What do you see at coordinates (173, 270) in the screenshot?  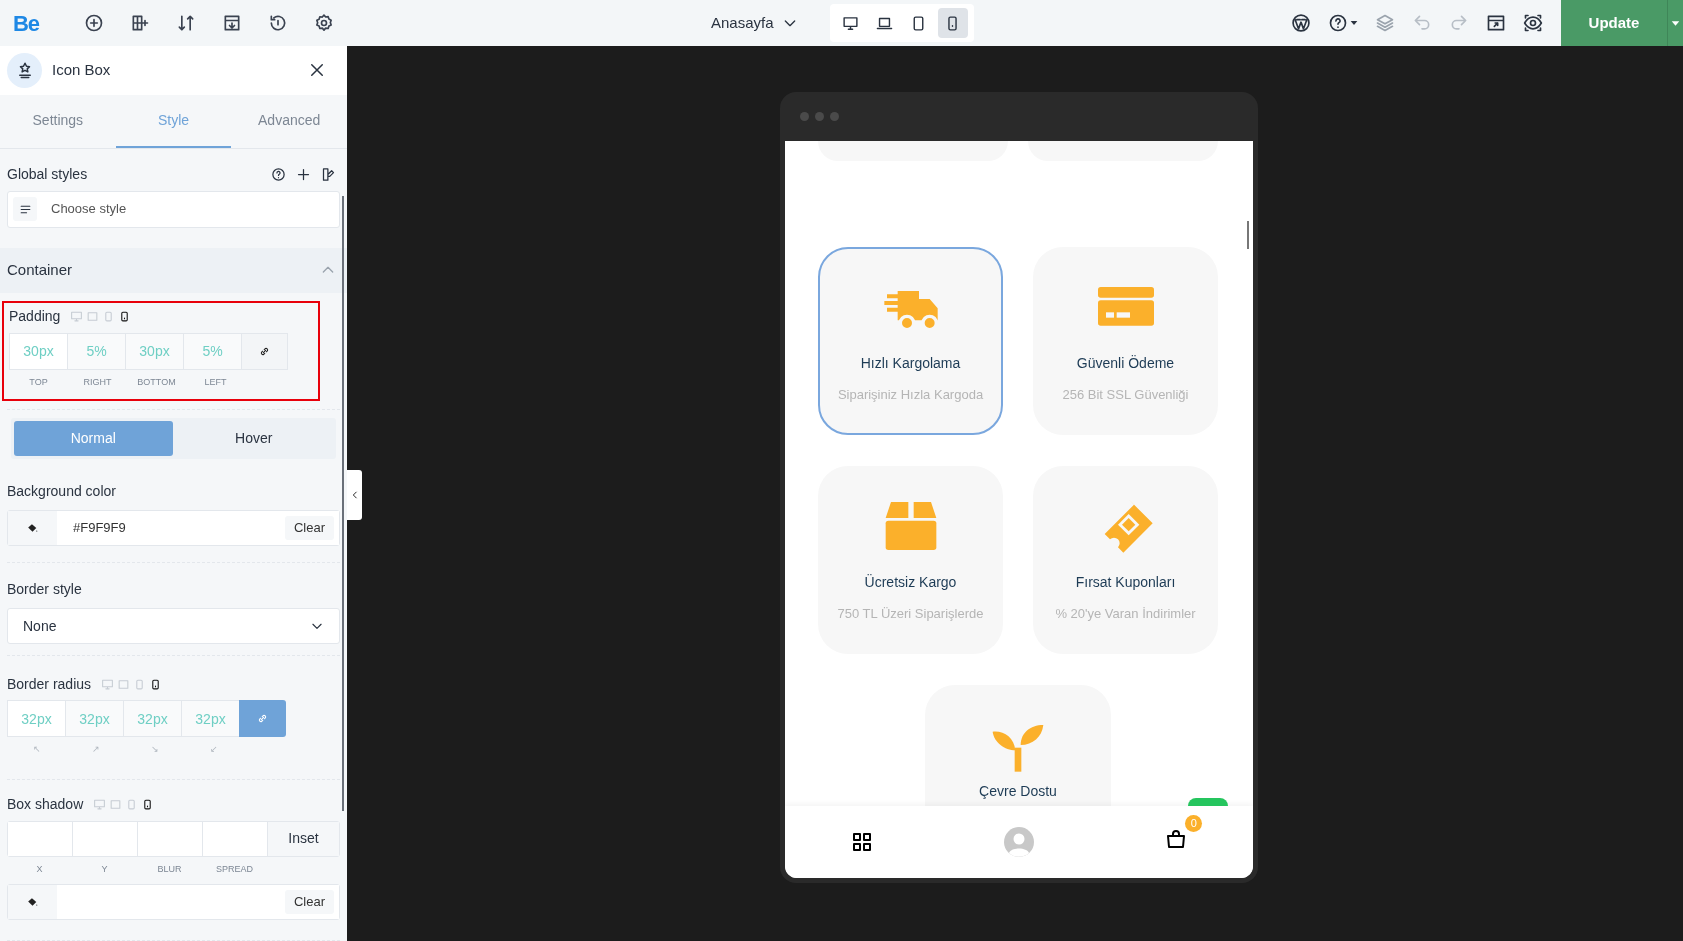 I see `section-header: Container` at bounding box center [173, 270].